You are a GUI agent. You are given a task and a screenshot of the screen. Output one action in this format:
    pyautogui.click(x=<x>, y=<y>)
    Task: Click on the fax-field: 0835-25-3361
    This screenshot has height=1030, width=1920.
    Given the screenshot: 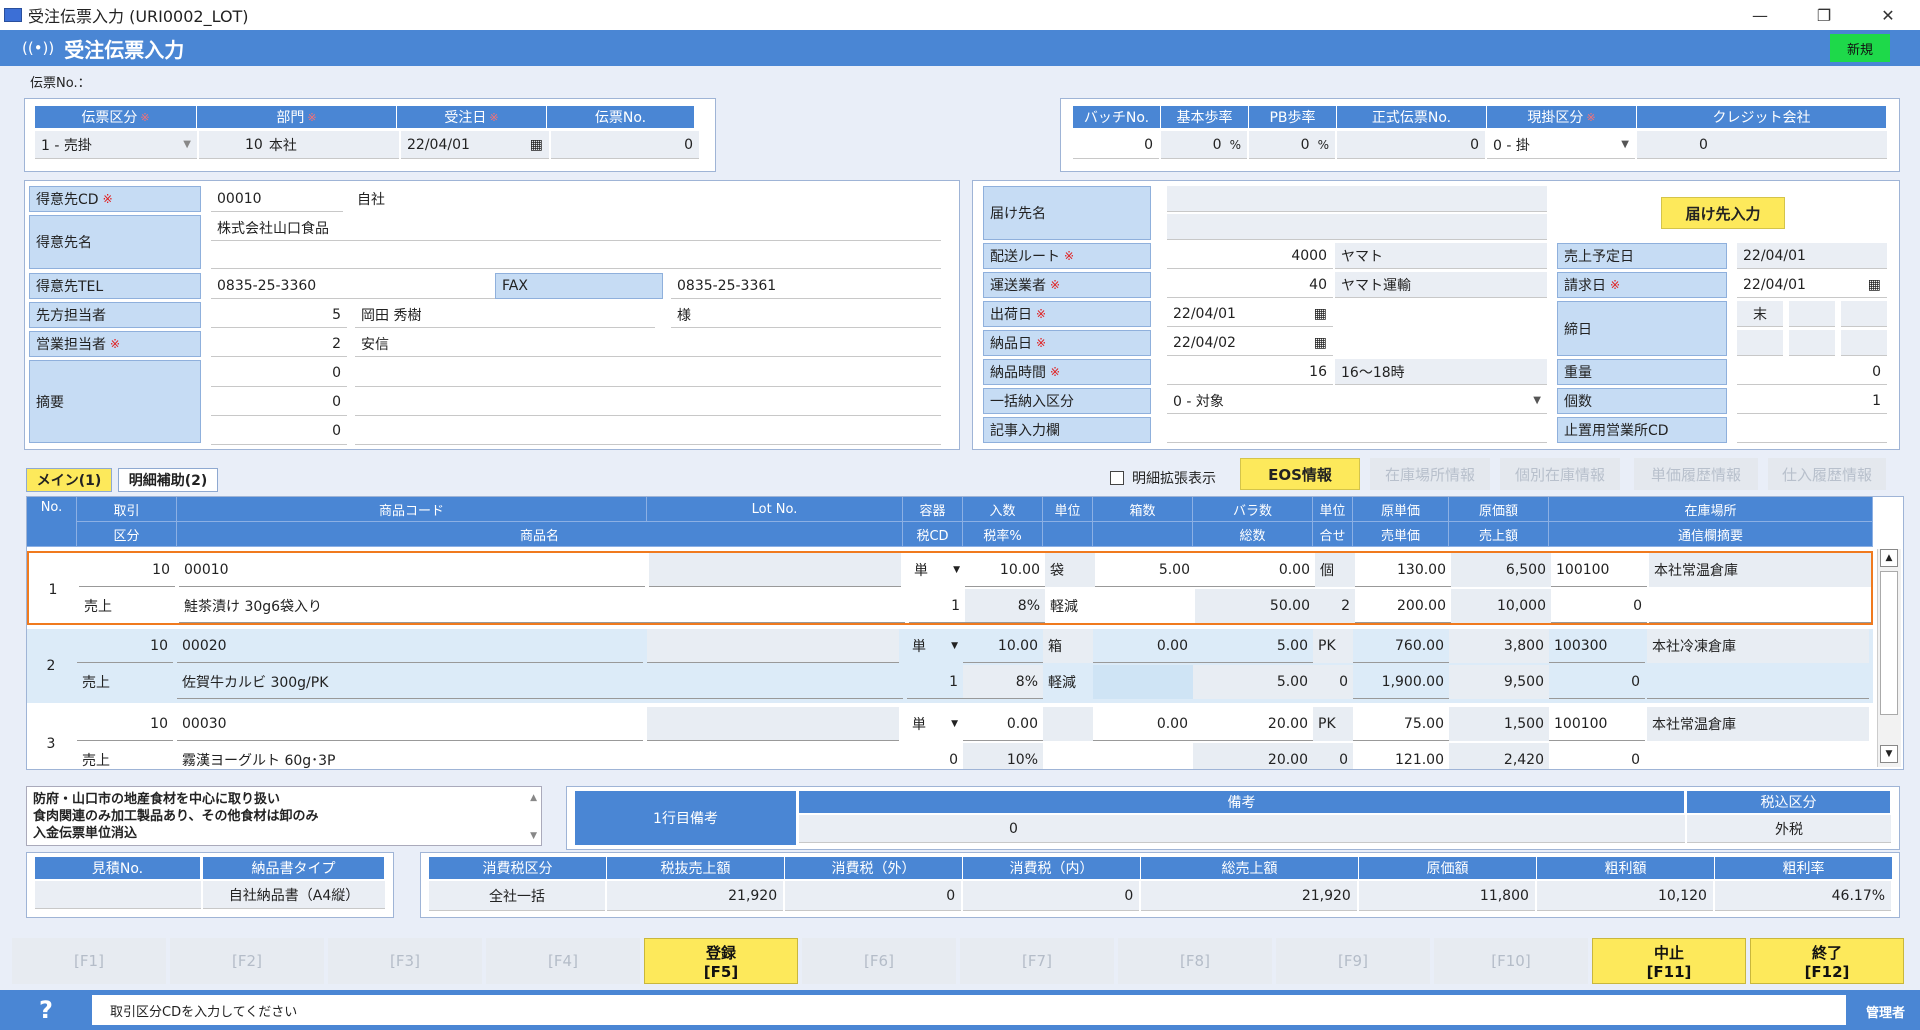 What is the action you would take?
    pyautogui.click(x=806, y=286)
    